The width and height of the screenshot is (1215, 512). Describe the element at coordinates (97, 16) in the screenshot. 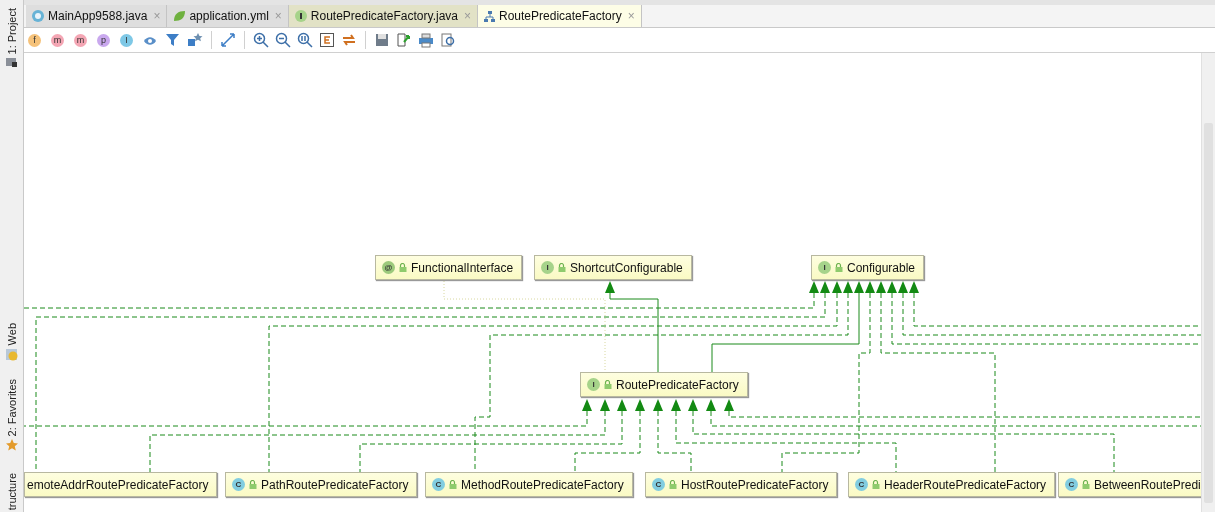

I see `editor-tab: MainApp9588.java ×` at that location.